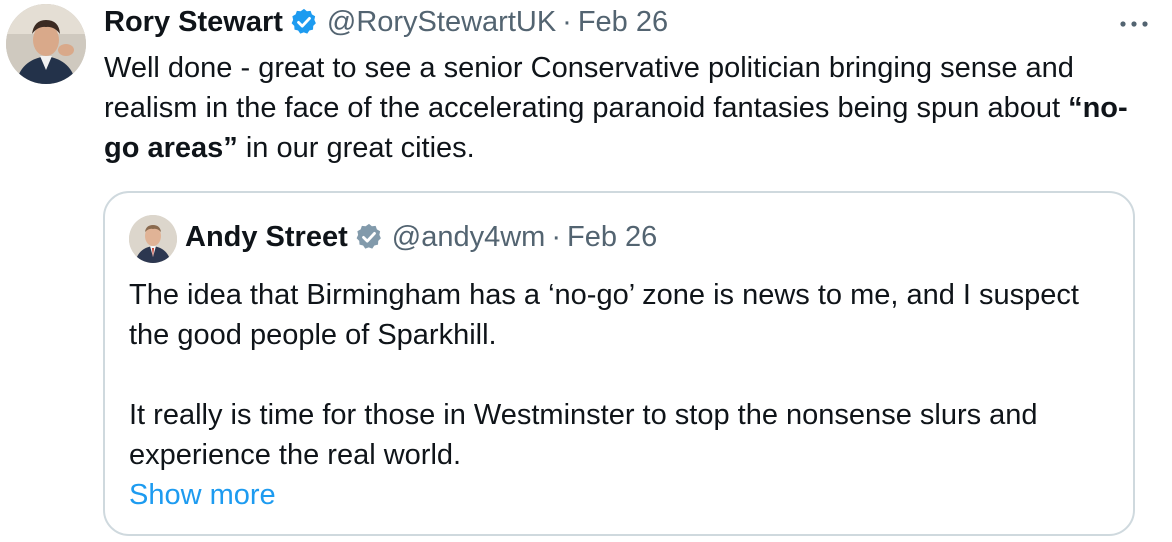 This screenshot has height=542, width=1172. Describe the element at coordinates (356, 148) in the screenshot. I see `tweet-text-part2: in our great cities.` at that location.